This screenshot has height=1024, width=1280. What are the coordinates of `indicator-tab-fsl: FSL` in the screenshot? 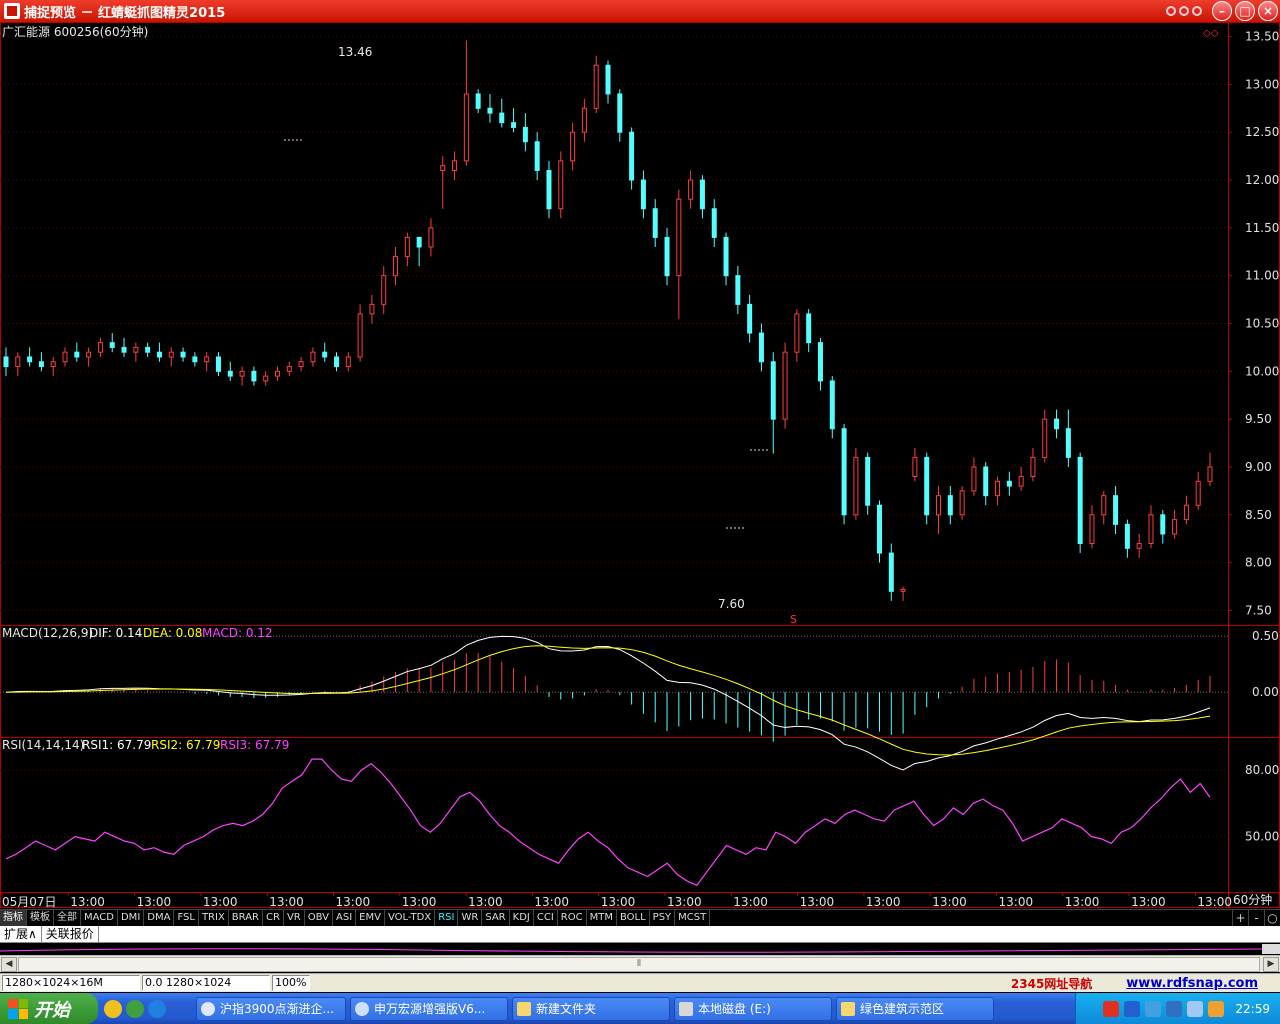 It's located at (186, 918).